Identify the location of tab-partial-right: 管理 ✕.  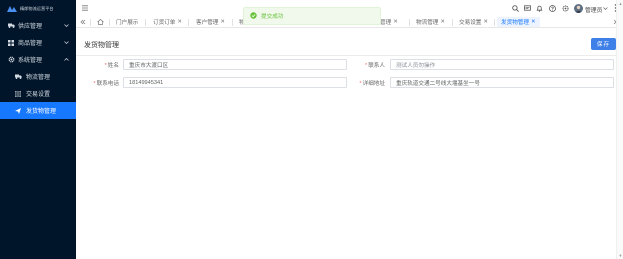
(389, 22).